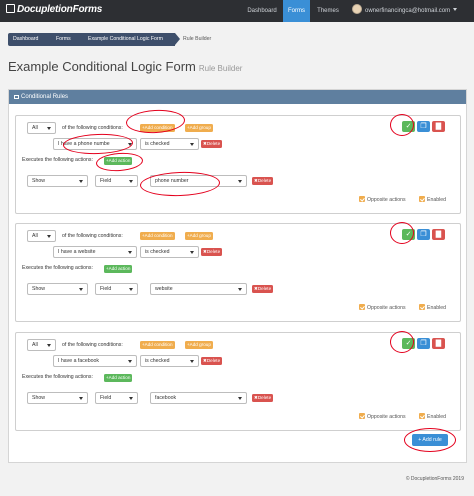  Describe the element at coordinates (77, 252) in the screenshot. I see `condition-field-value: I have a website` at that location.